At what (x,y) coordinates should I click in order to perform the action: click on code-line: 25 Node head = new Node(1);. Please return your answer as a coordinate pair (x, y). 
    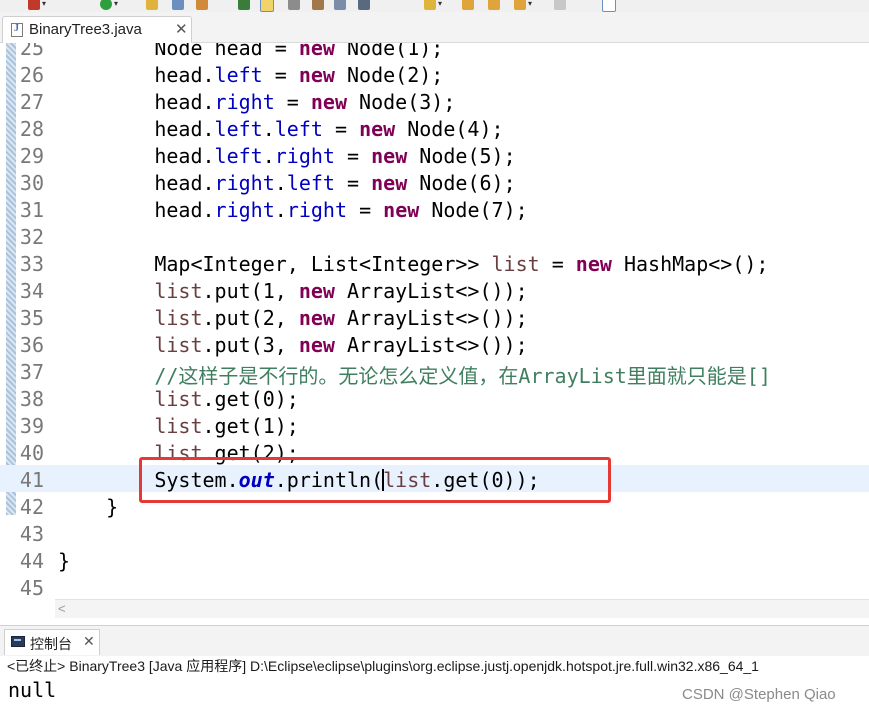
    Looking at the image, I should click on (434, 51).